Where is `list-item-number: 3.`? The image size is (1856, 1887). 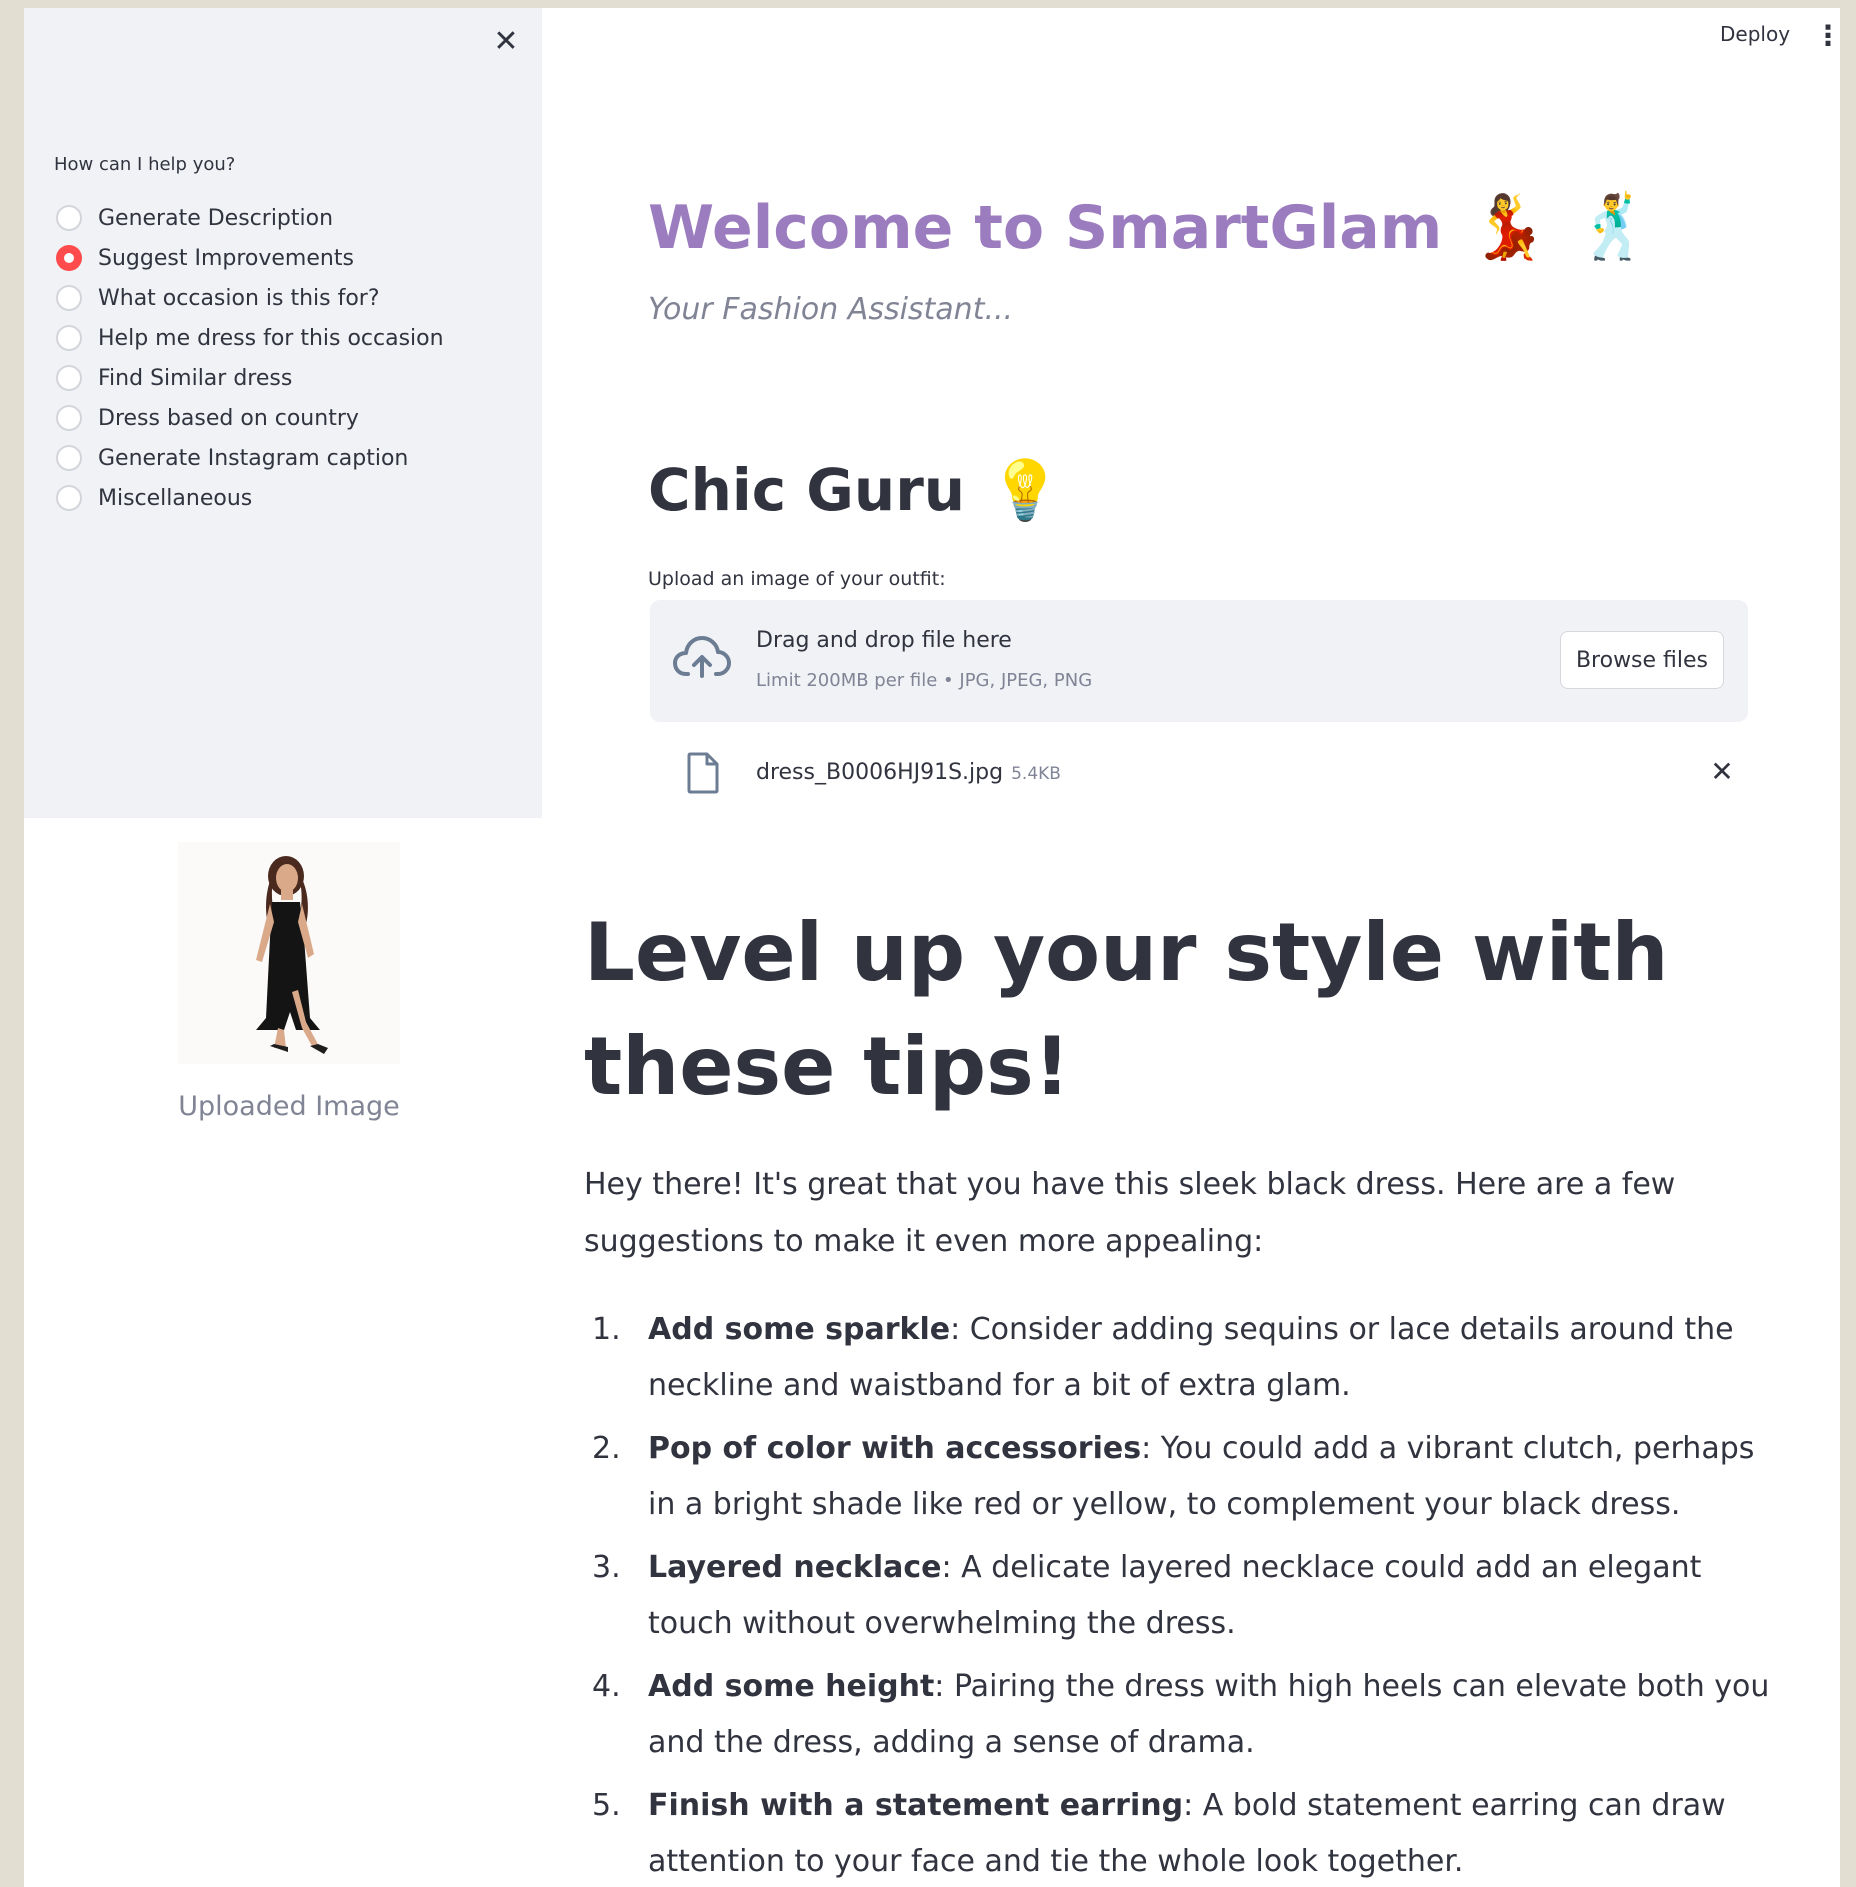
list-item-number: 3. is located at coordinates (606, 1567).